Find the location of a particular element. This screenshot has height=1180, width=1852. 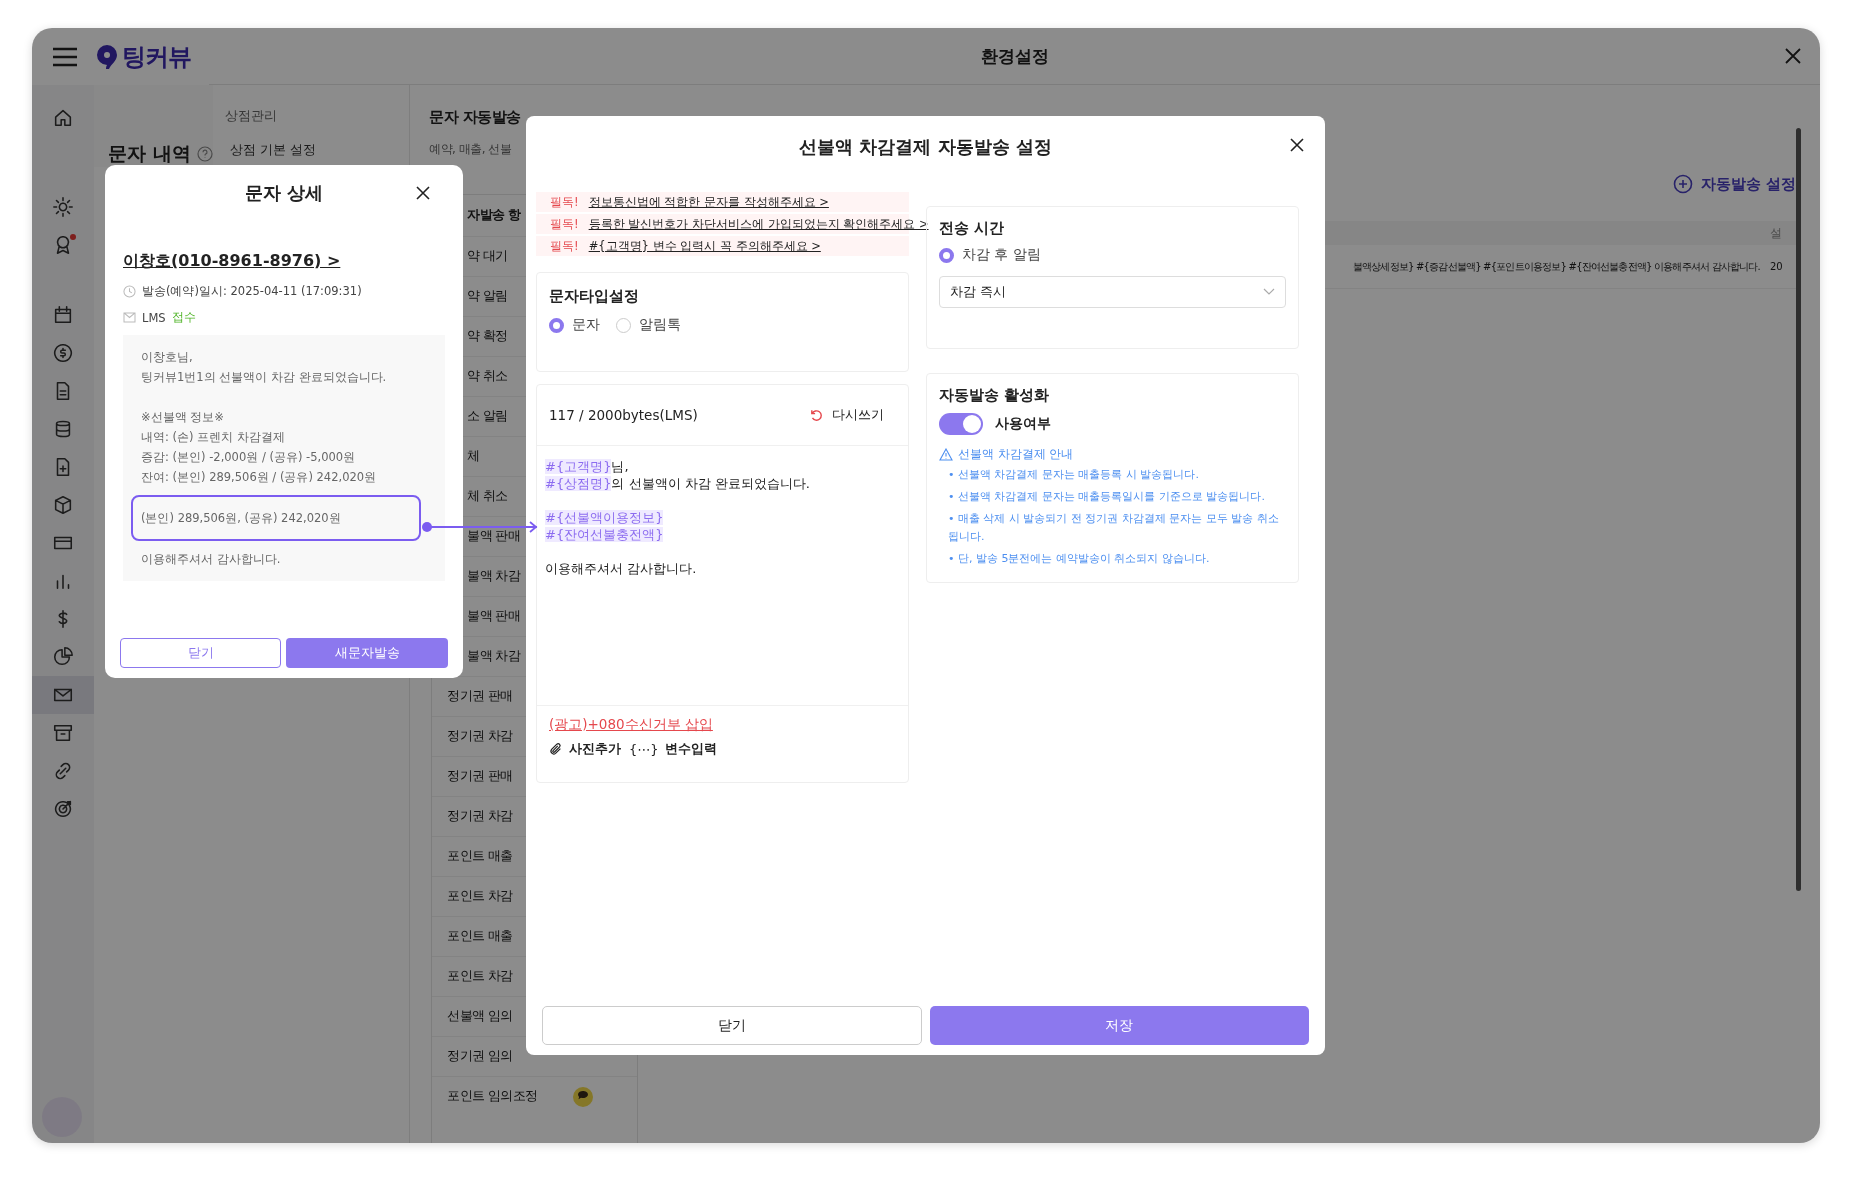

list-item: 약 알림 is located at coordinates (487, 296).